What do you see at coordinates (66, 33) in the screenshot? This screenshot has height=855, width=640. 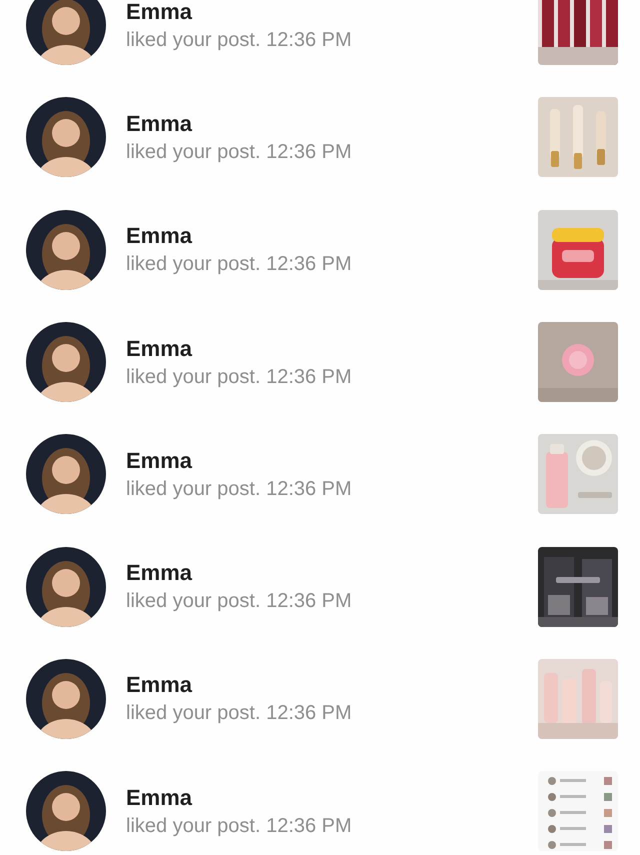 I see `avatar` at bounding box center [66, 33].